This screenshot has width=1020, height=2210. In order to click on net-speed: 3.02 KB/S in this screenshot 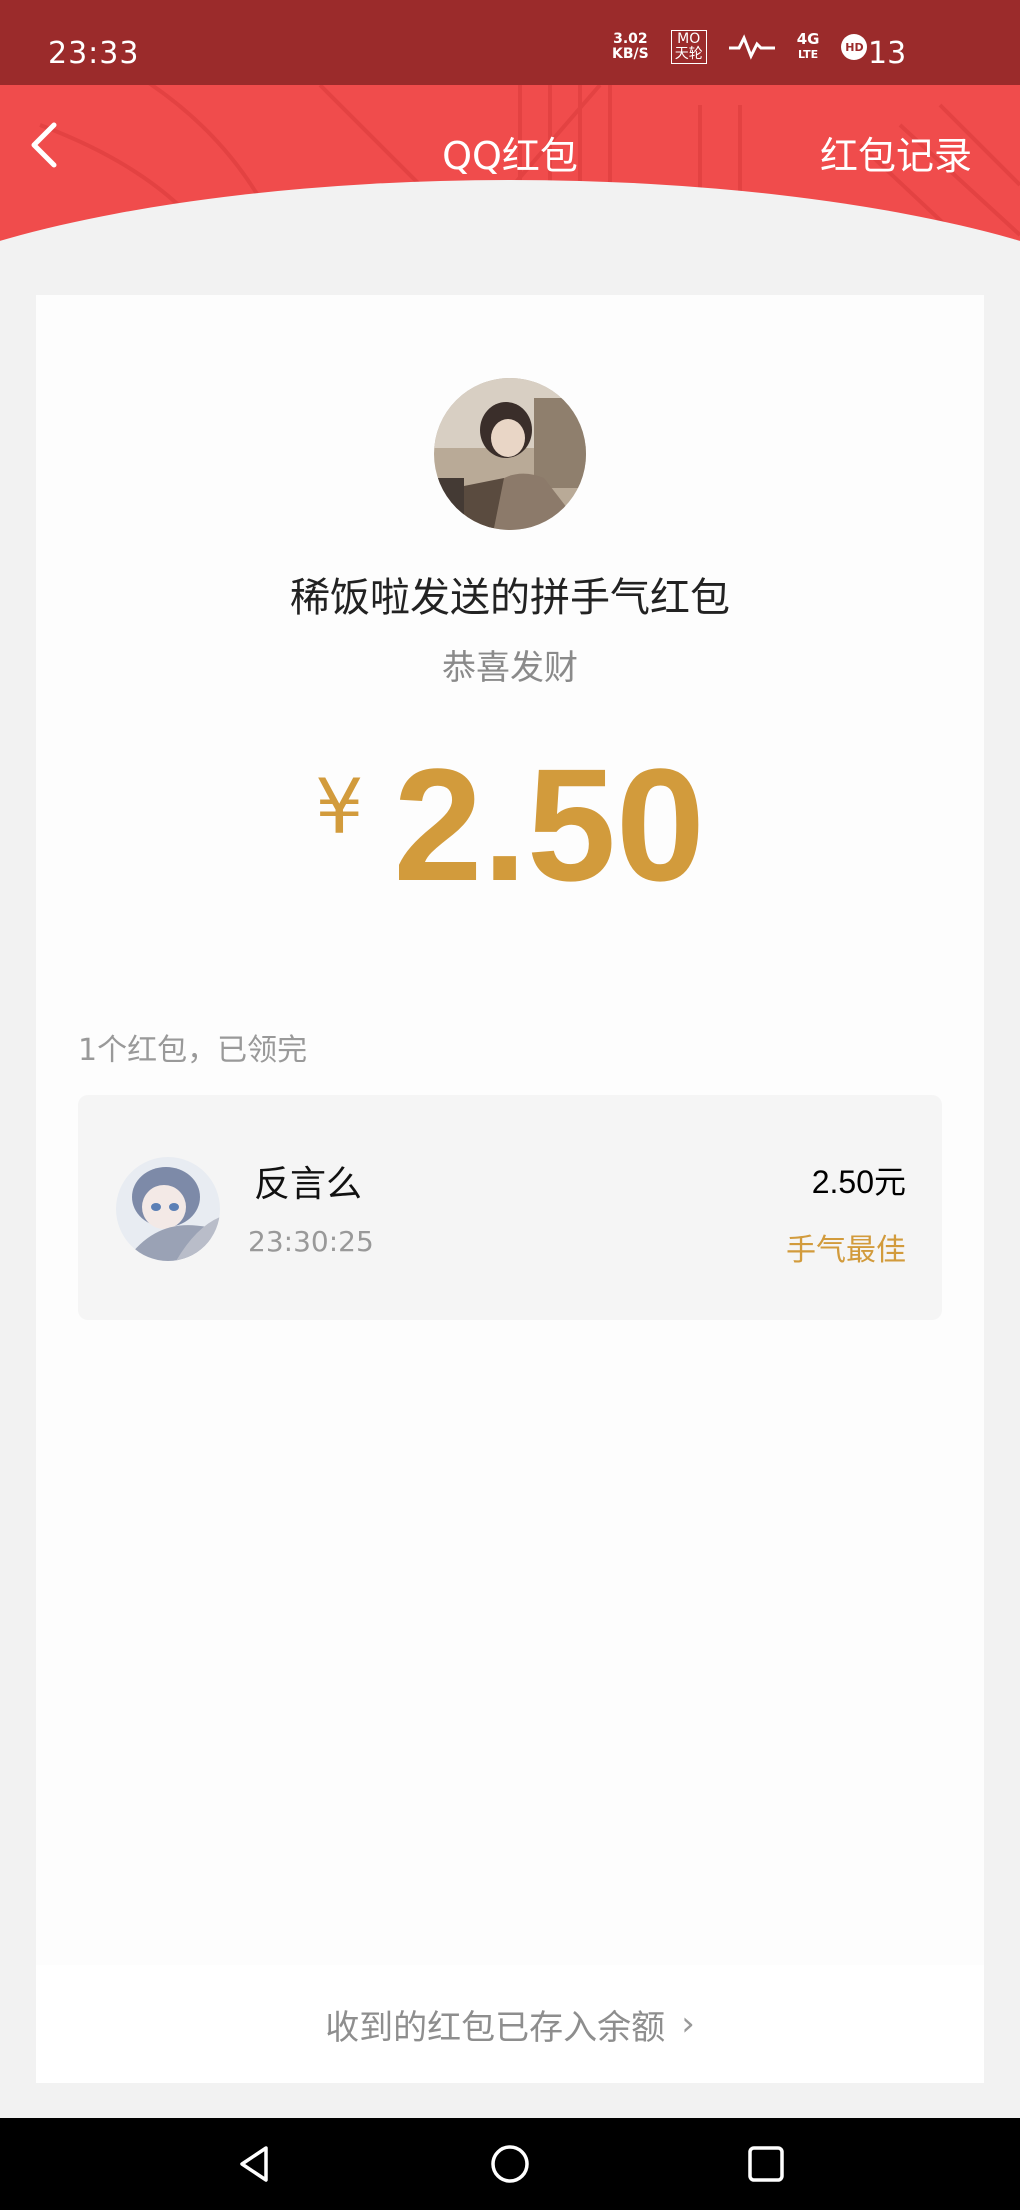, I will do `click(630, 47)`.